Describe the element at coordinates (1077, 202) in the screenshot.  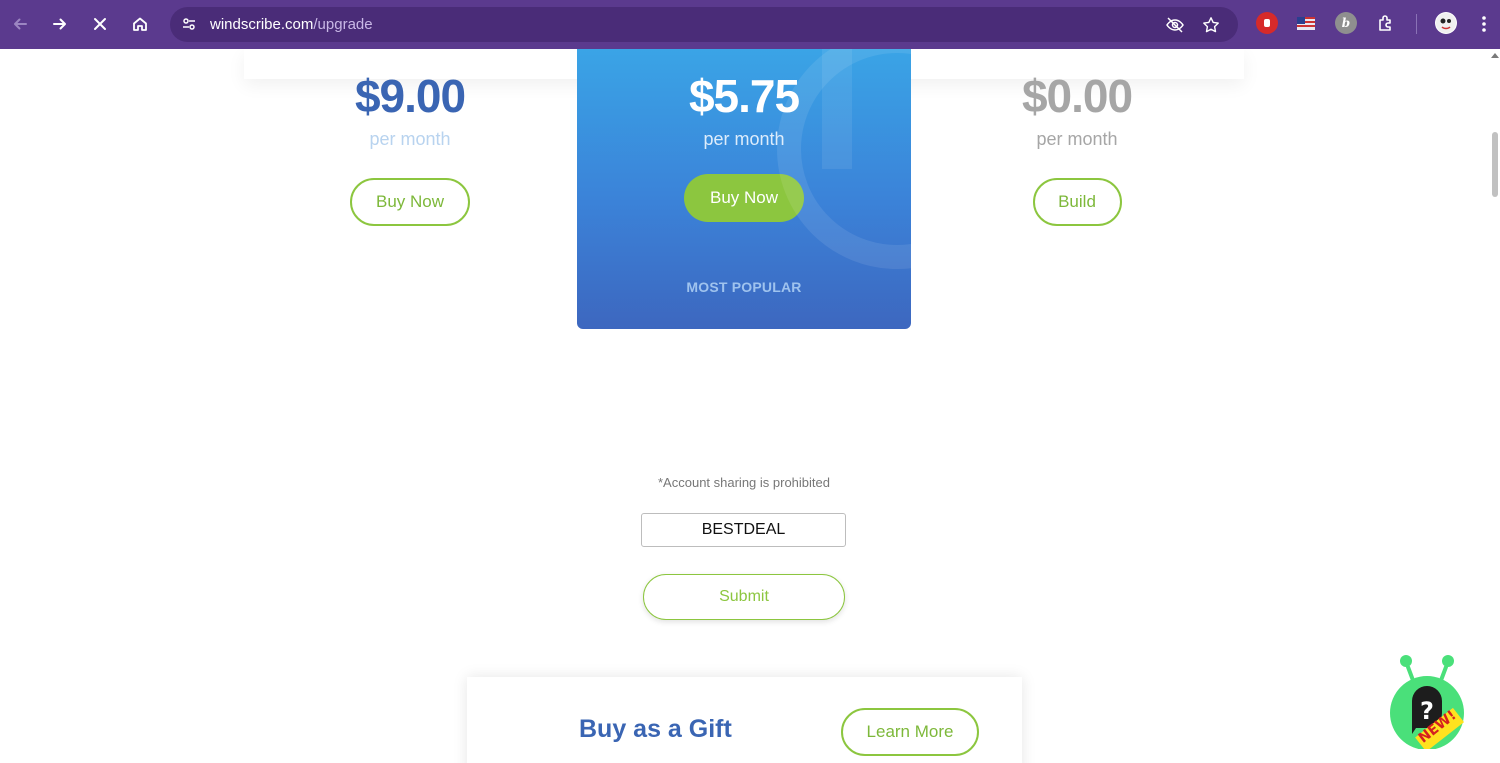
I see `build-button: Build` at that location.